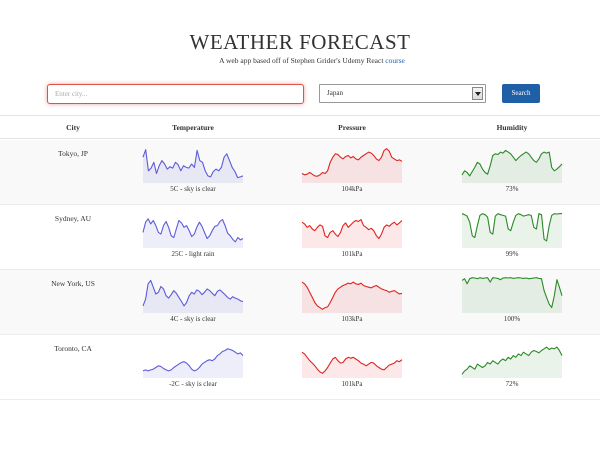  I want to click on temperature-caption: -2C - sky is clear, so click(193, 384).